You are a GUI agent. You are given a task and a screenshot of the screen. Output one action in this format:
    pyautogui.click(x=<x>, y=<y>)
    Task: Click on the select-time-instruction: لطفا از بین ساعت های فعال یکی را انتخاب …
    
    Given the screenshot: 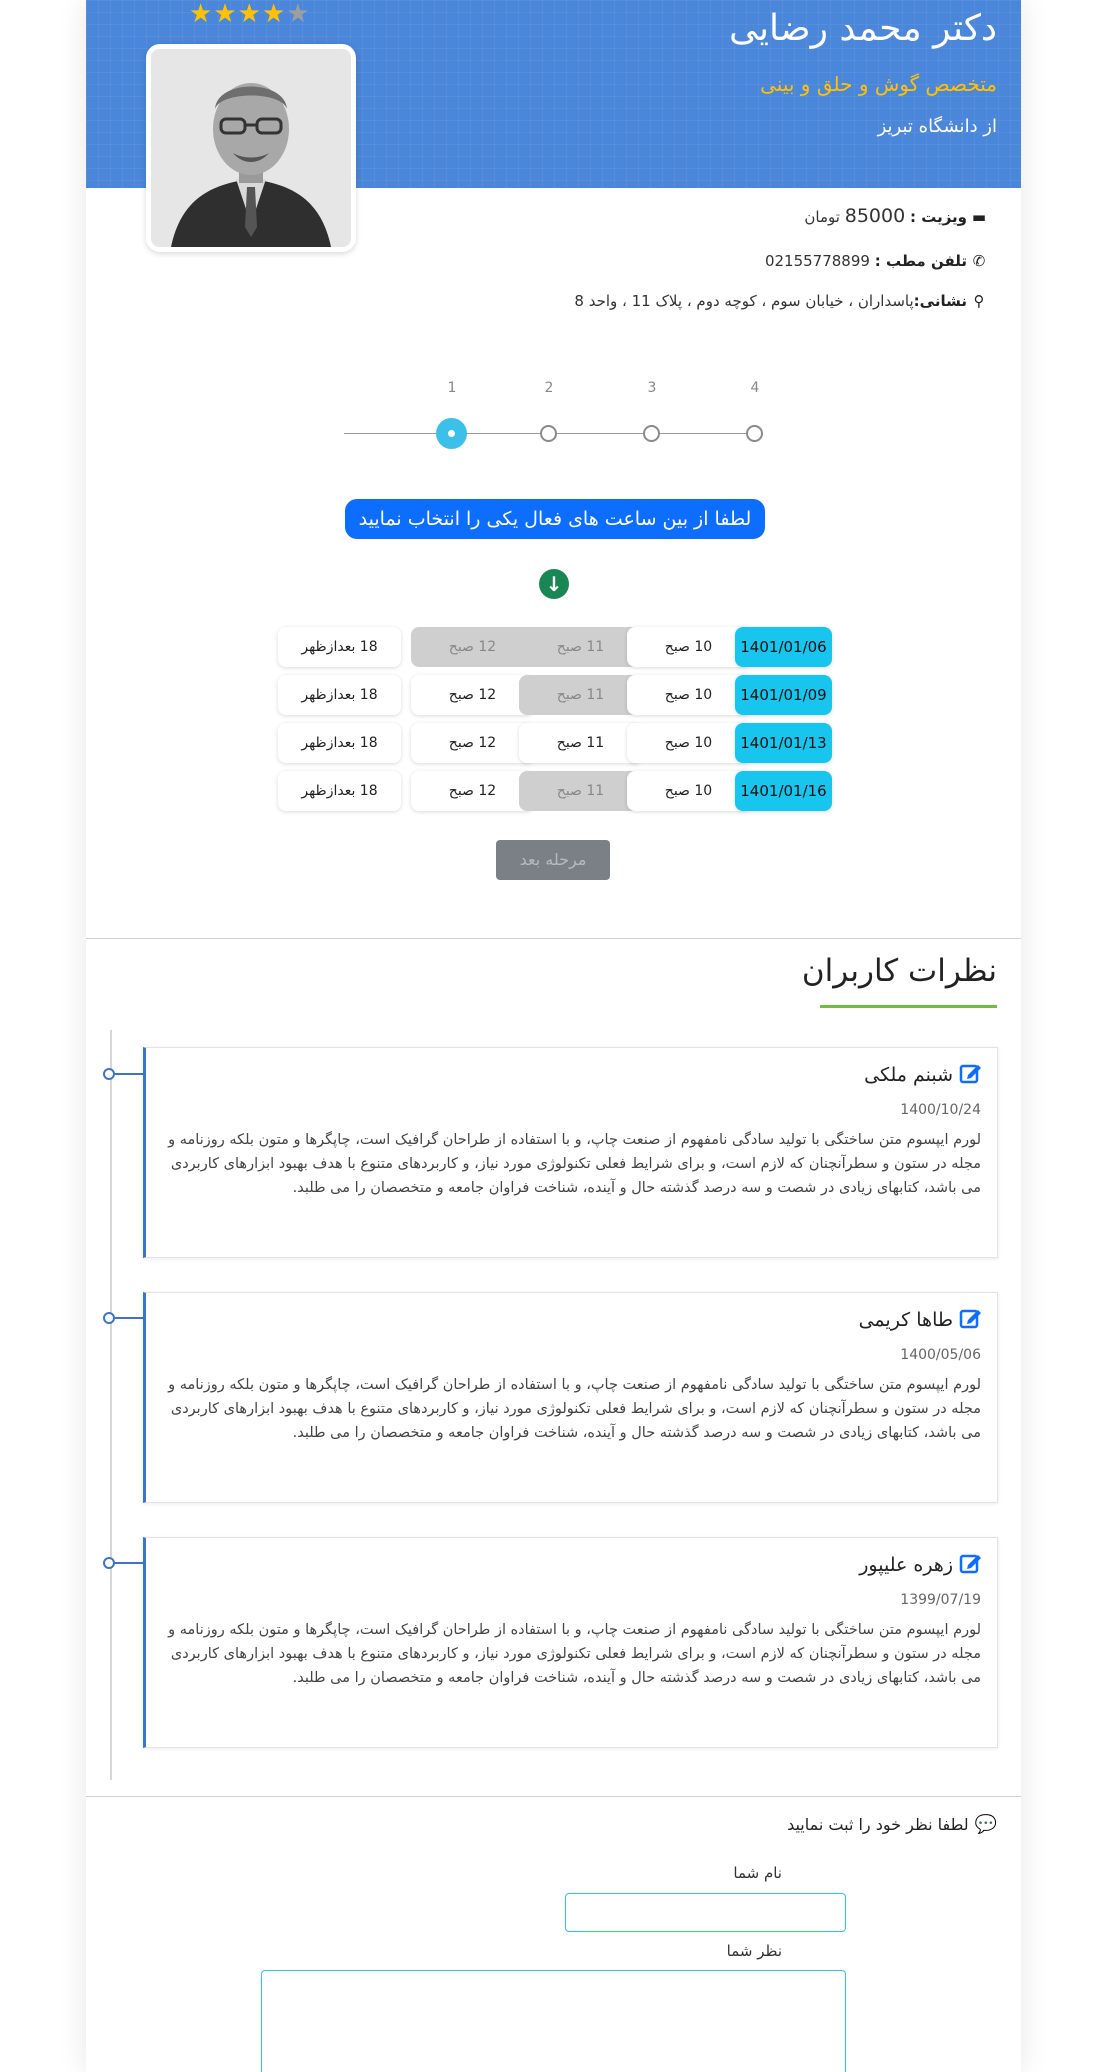 What is the action you would take?
    pyautogui.click(x=555, y=519)
    